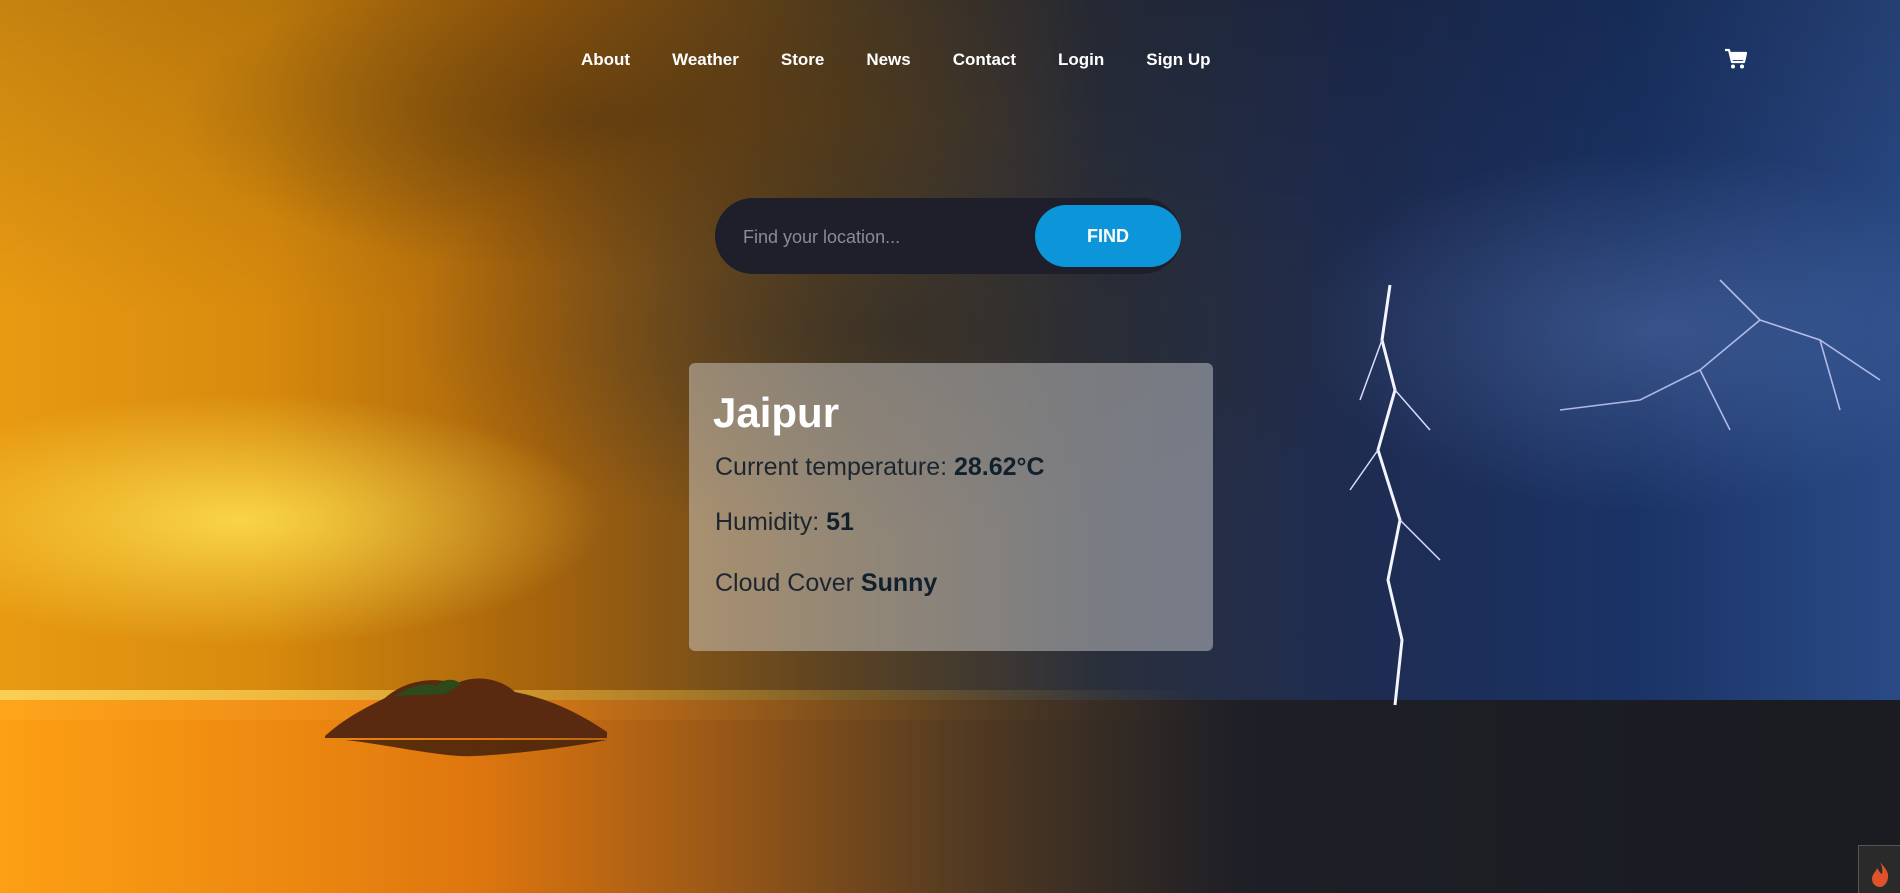 This screenshot has width=1900, height=893. I want to click on humidity-row: Humidity: 51, so click(784, 522).